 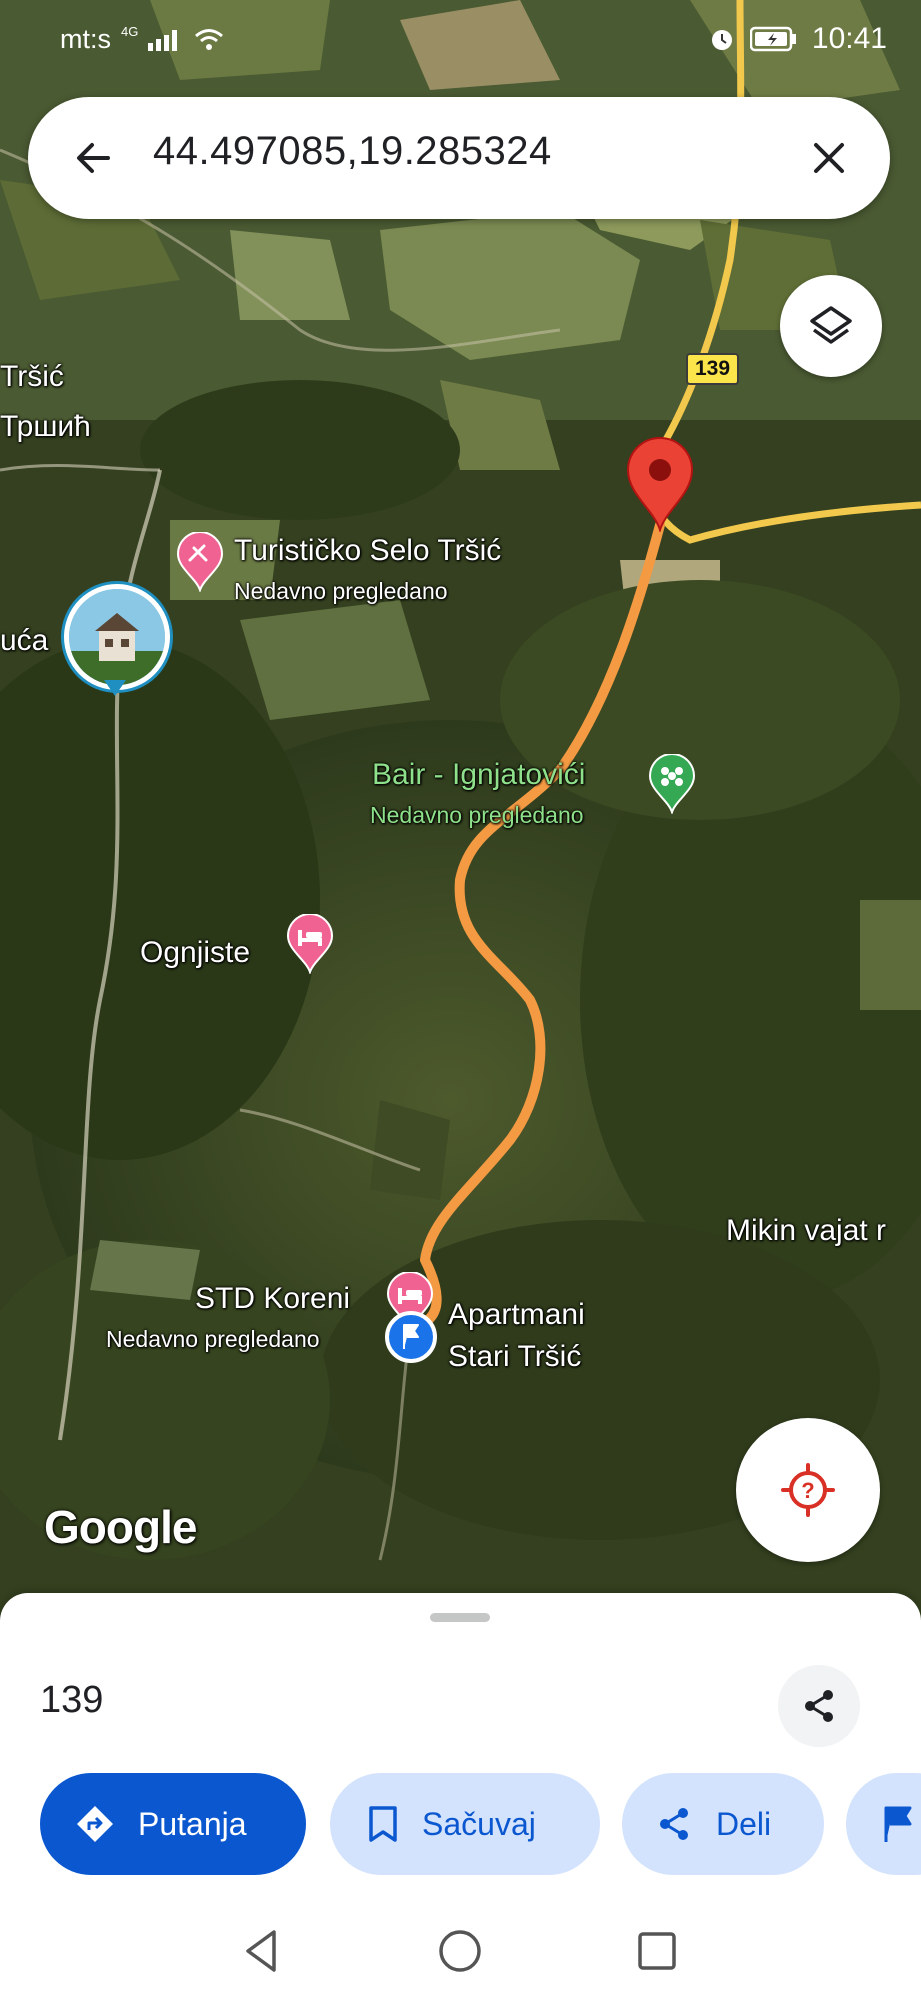 I want to click on dropped-pin-icon, so click(x=660, y=484).